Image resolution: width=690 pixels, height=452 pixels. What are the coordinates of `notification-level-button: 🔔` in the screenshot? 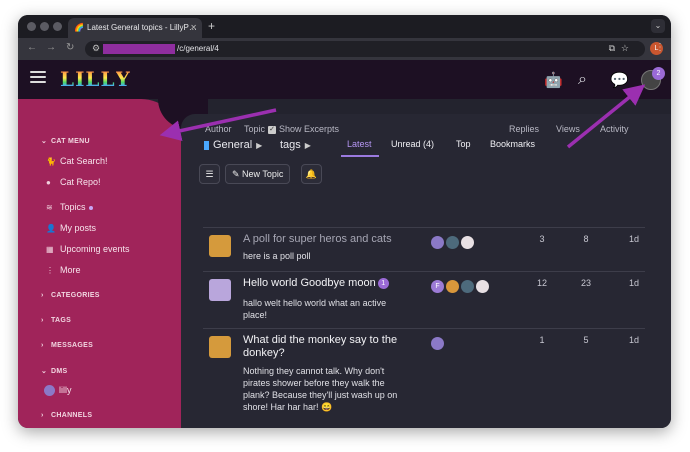 It's located at (311, 174).